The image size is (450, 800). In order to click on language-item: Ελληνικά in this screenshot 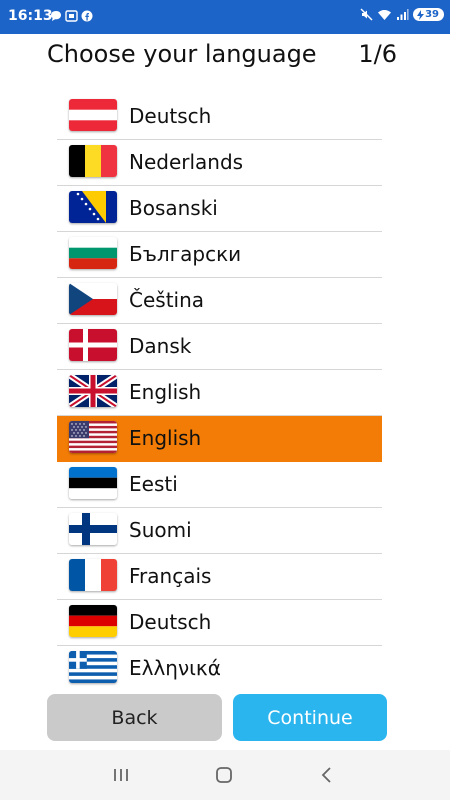, I will do `click(219, 669)`.